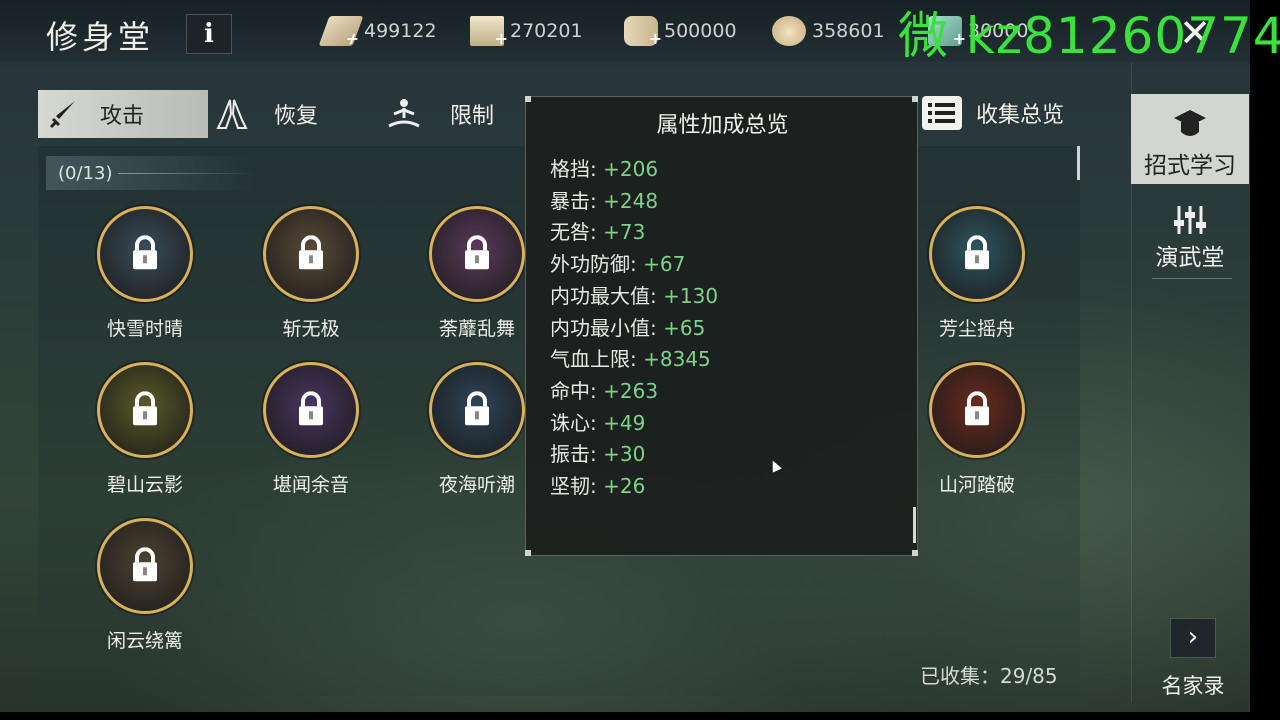 The height and width of the screenshot is (720, 1280). I want to click on sidebar-separator, so click(1192, 278).